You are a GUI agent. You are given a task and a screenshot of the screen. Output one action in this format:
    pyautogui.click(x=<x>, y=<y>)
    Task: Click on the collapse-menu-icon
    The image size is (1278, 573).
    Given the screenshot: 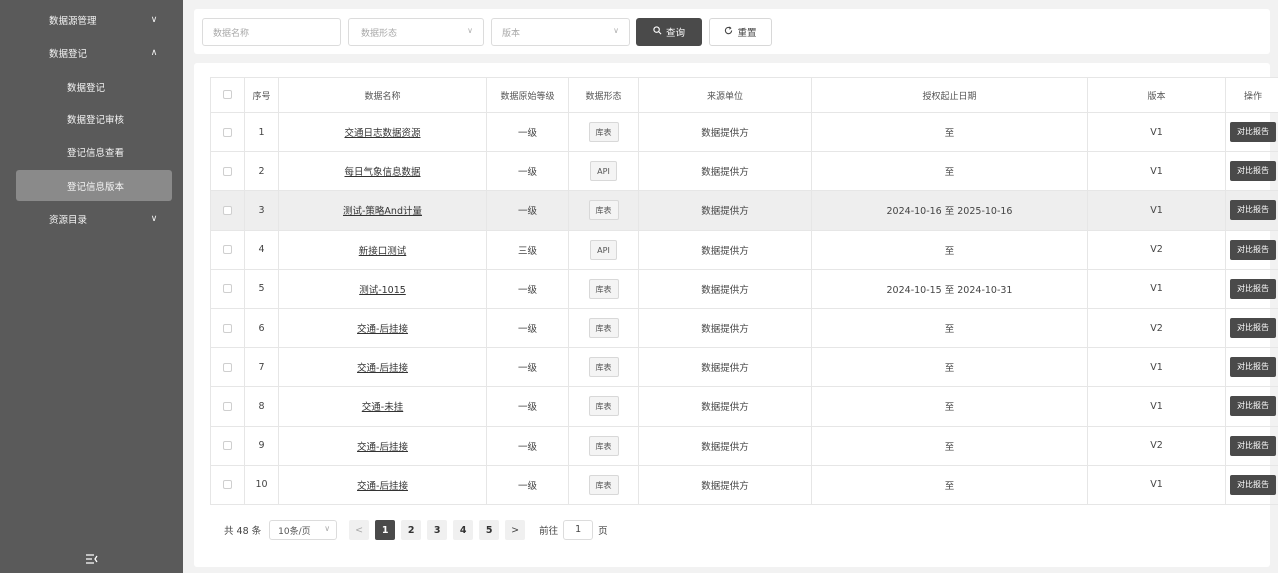 What is the action you would take?
    pyautogui.click(x=93, y=560)
    